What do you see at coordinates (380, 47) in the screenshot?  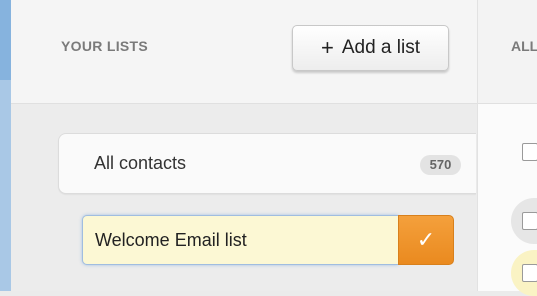 I see `add-list-label: Add a list` at bounding box center [380, 47].